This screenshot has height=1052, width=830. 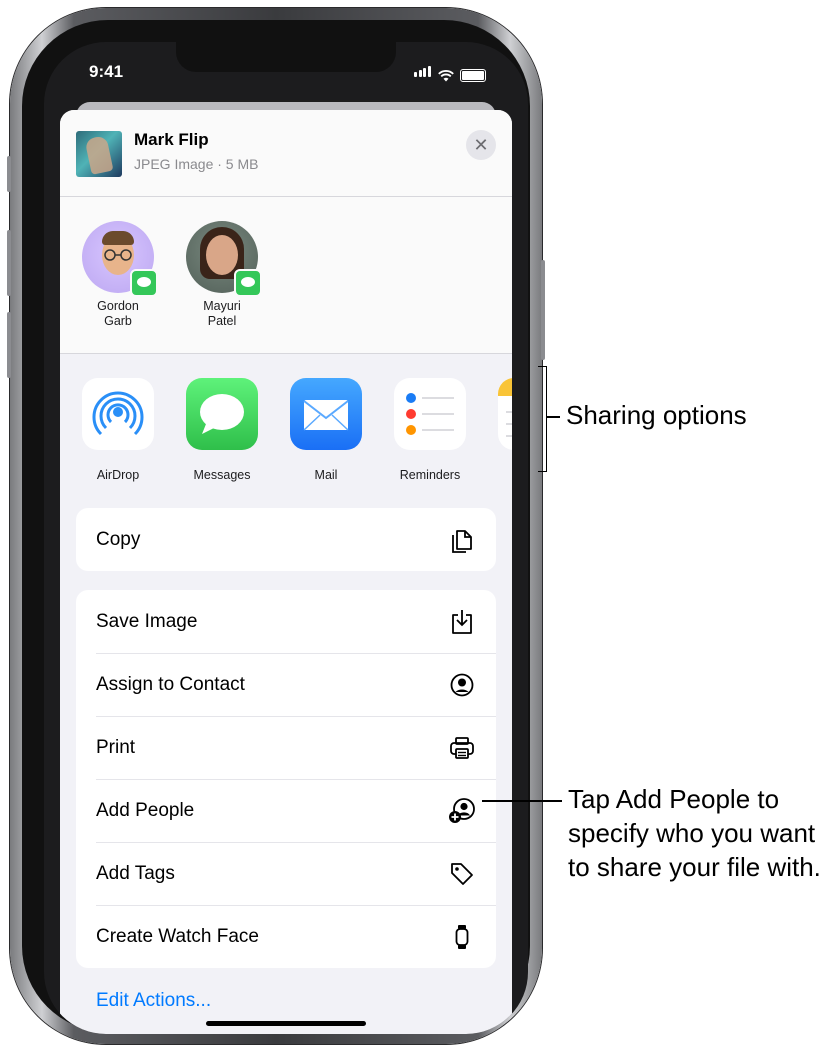 I want to click on app-label: Reminders, so click(x=430, y=475).